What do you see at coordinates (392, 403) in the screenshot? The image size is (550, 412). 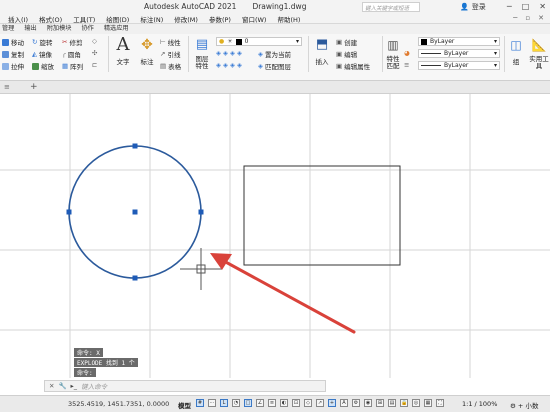 I see `quick-properties-toggle: ▤` at bounding box center [392, 403].